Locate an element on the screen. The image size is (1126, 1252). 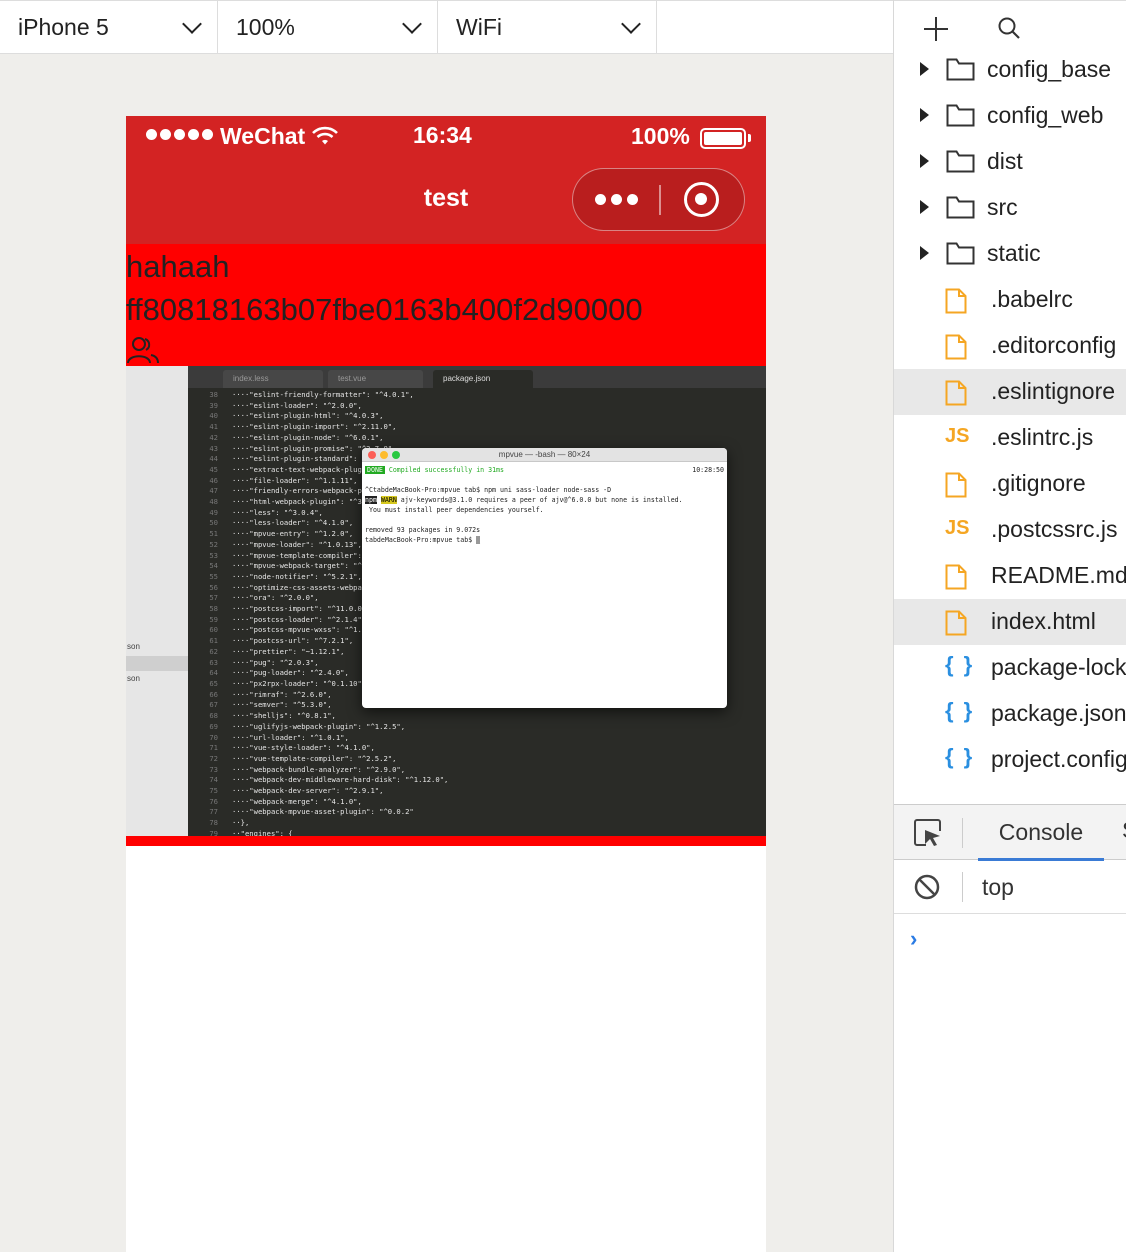
code-text: ····"webpack-merge": "^4.1.0", is located at coordinates (297, 801).